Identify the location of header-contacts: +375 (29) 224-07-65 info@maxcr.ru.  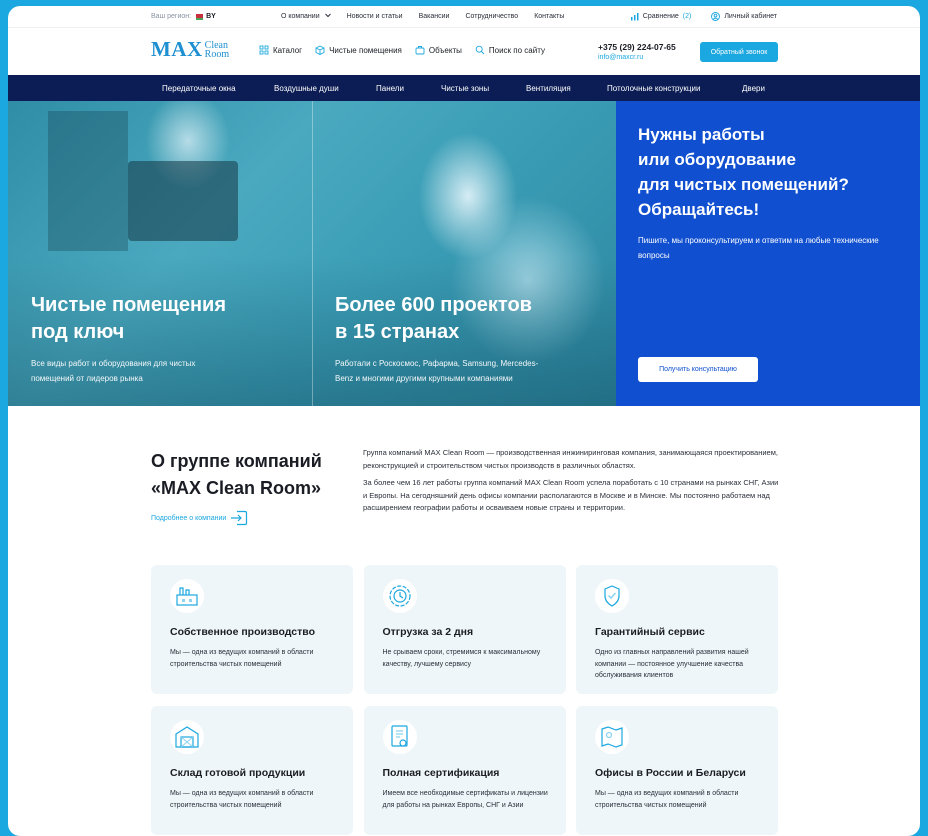
(637, 51).